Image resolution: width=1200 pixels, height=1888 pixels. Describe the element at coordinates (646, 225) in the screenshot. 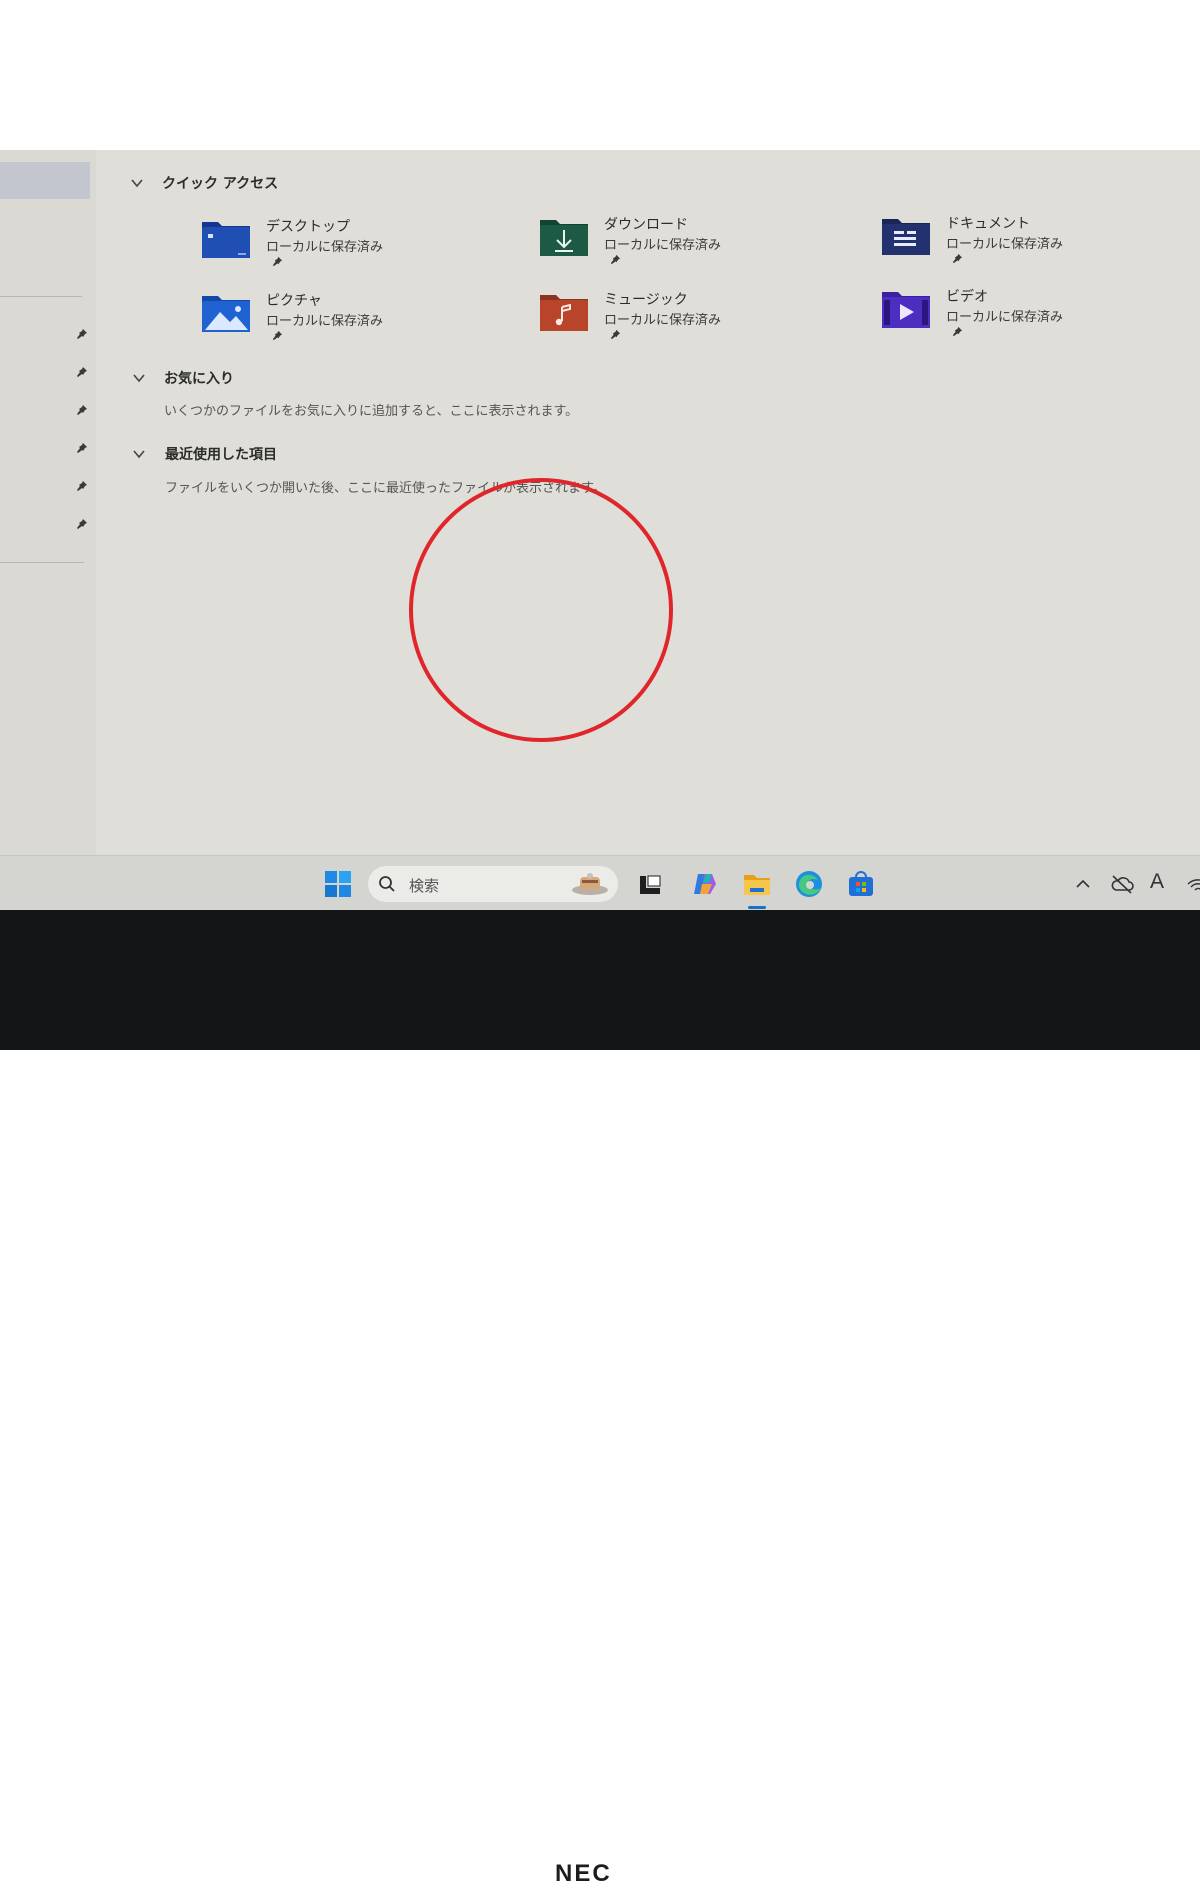

I see `quick-access-item-name: ダウンロード` at that location.